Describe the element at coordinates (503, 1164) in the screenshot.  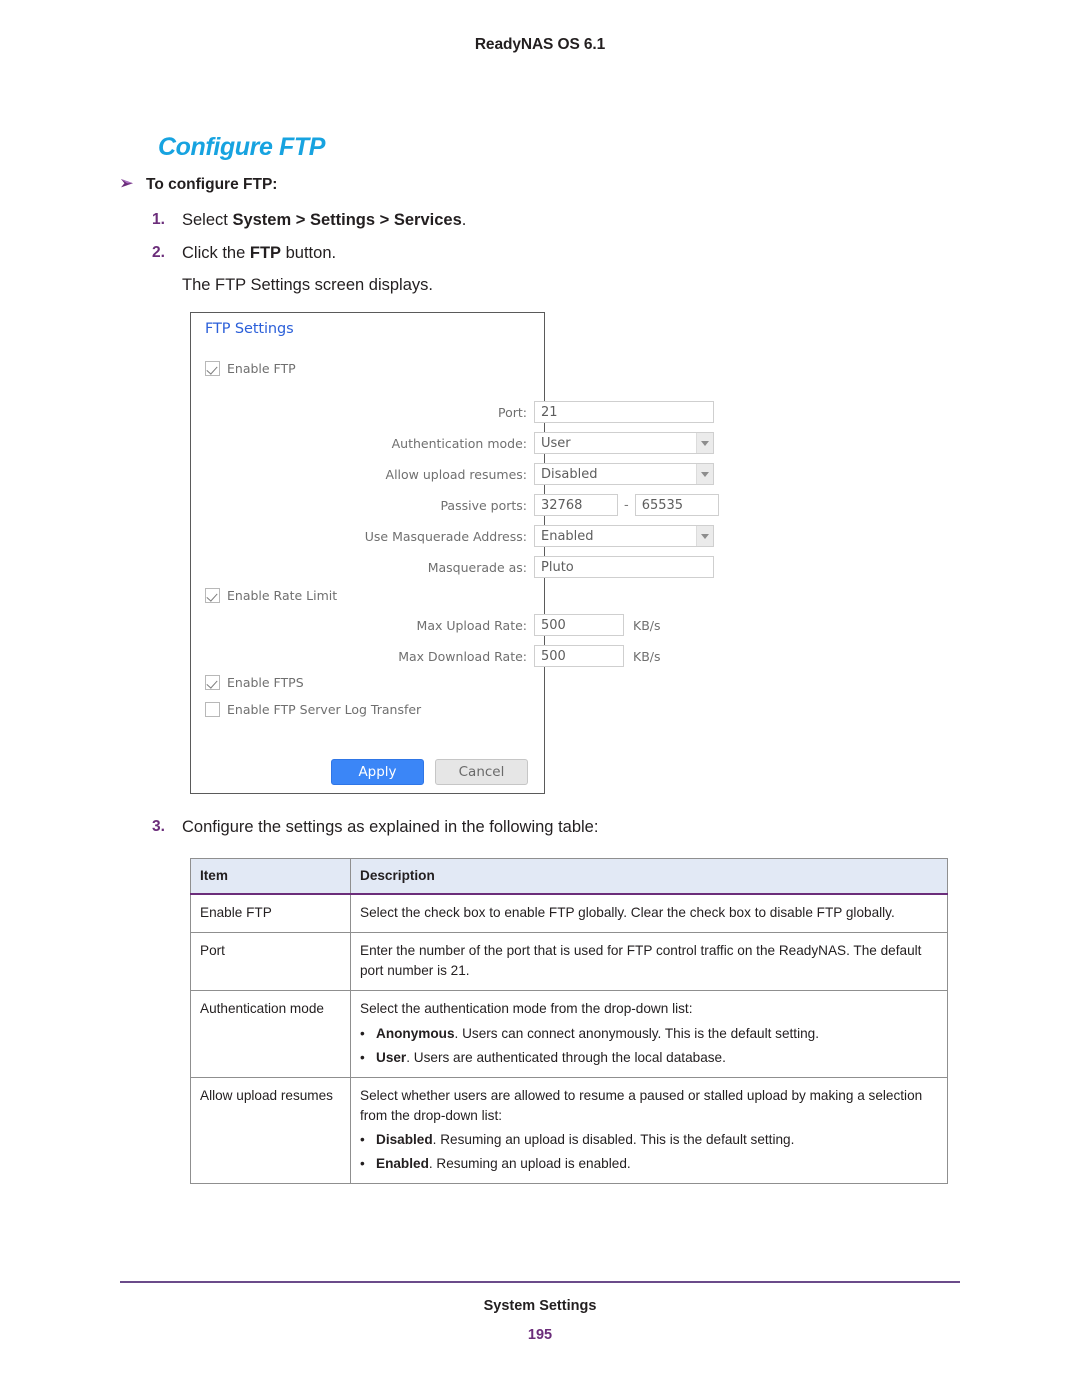
I see `list-item-text: Enabled. Resuming an upload is enabled.` at that location.